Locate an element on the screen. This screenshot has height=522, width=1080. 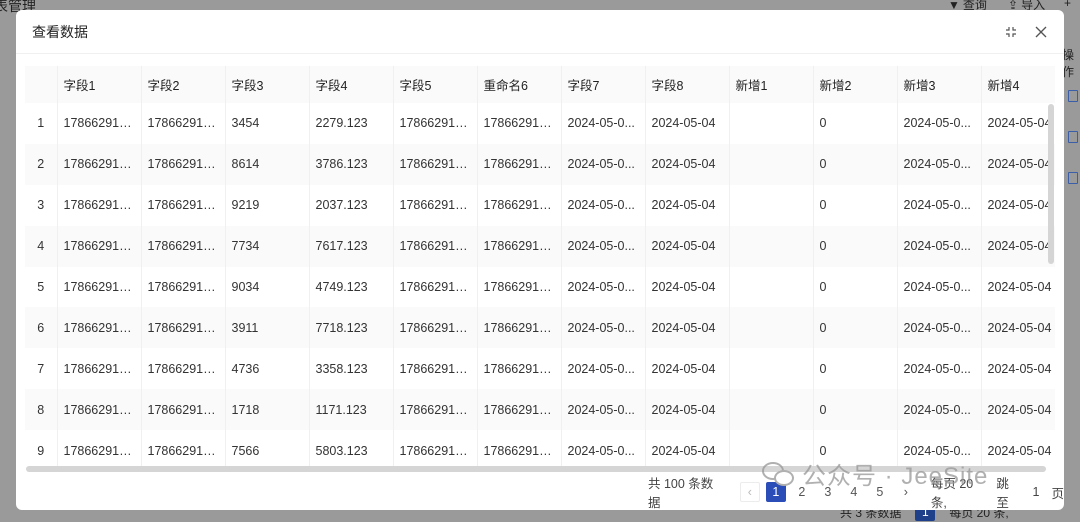
vertical-scrollbar is located at coordinates (1051, 184).